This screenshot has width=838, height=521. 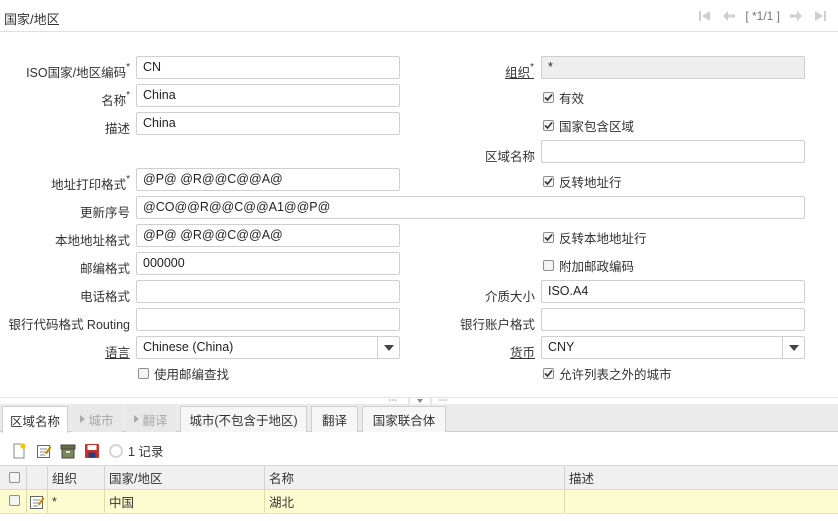 I want to click on bank-account-format-label: 银行账户格式, so click(x=497, y=325).